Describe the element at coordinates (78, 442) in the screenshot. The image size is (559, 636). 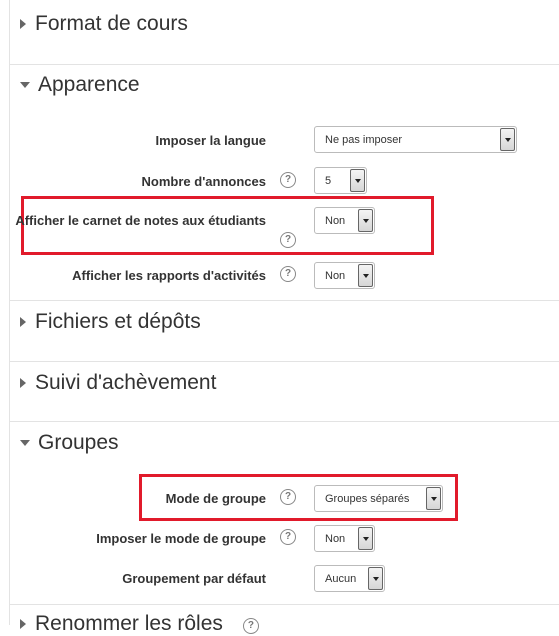
I see `section-title: Groupes` at that location.